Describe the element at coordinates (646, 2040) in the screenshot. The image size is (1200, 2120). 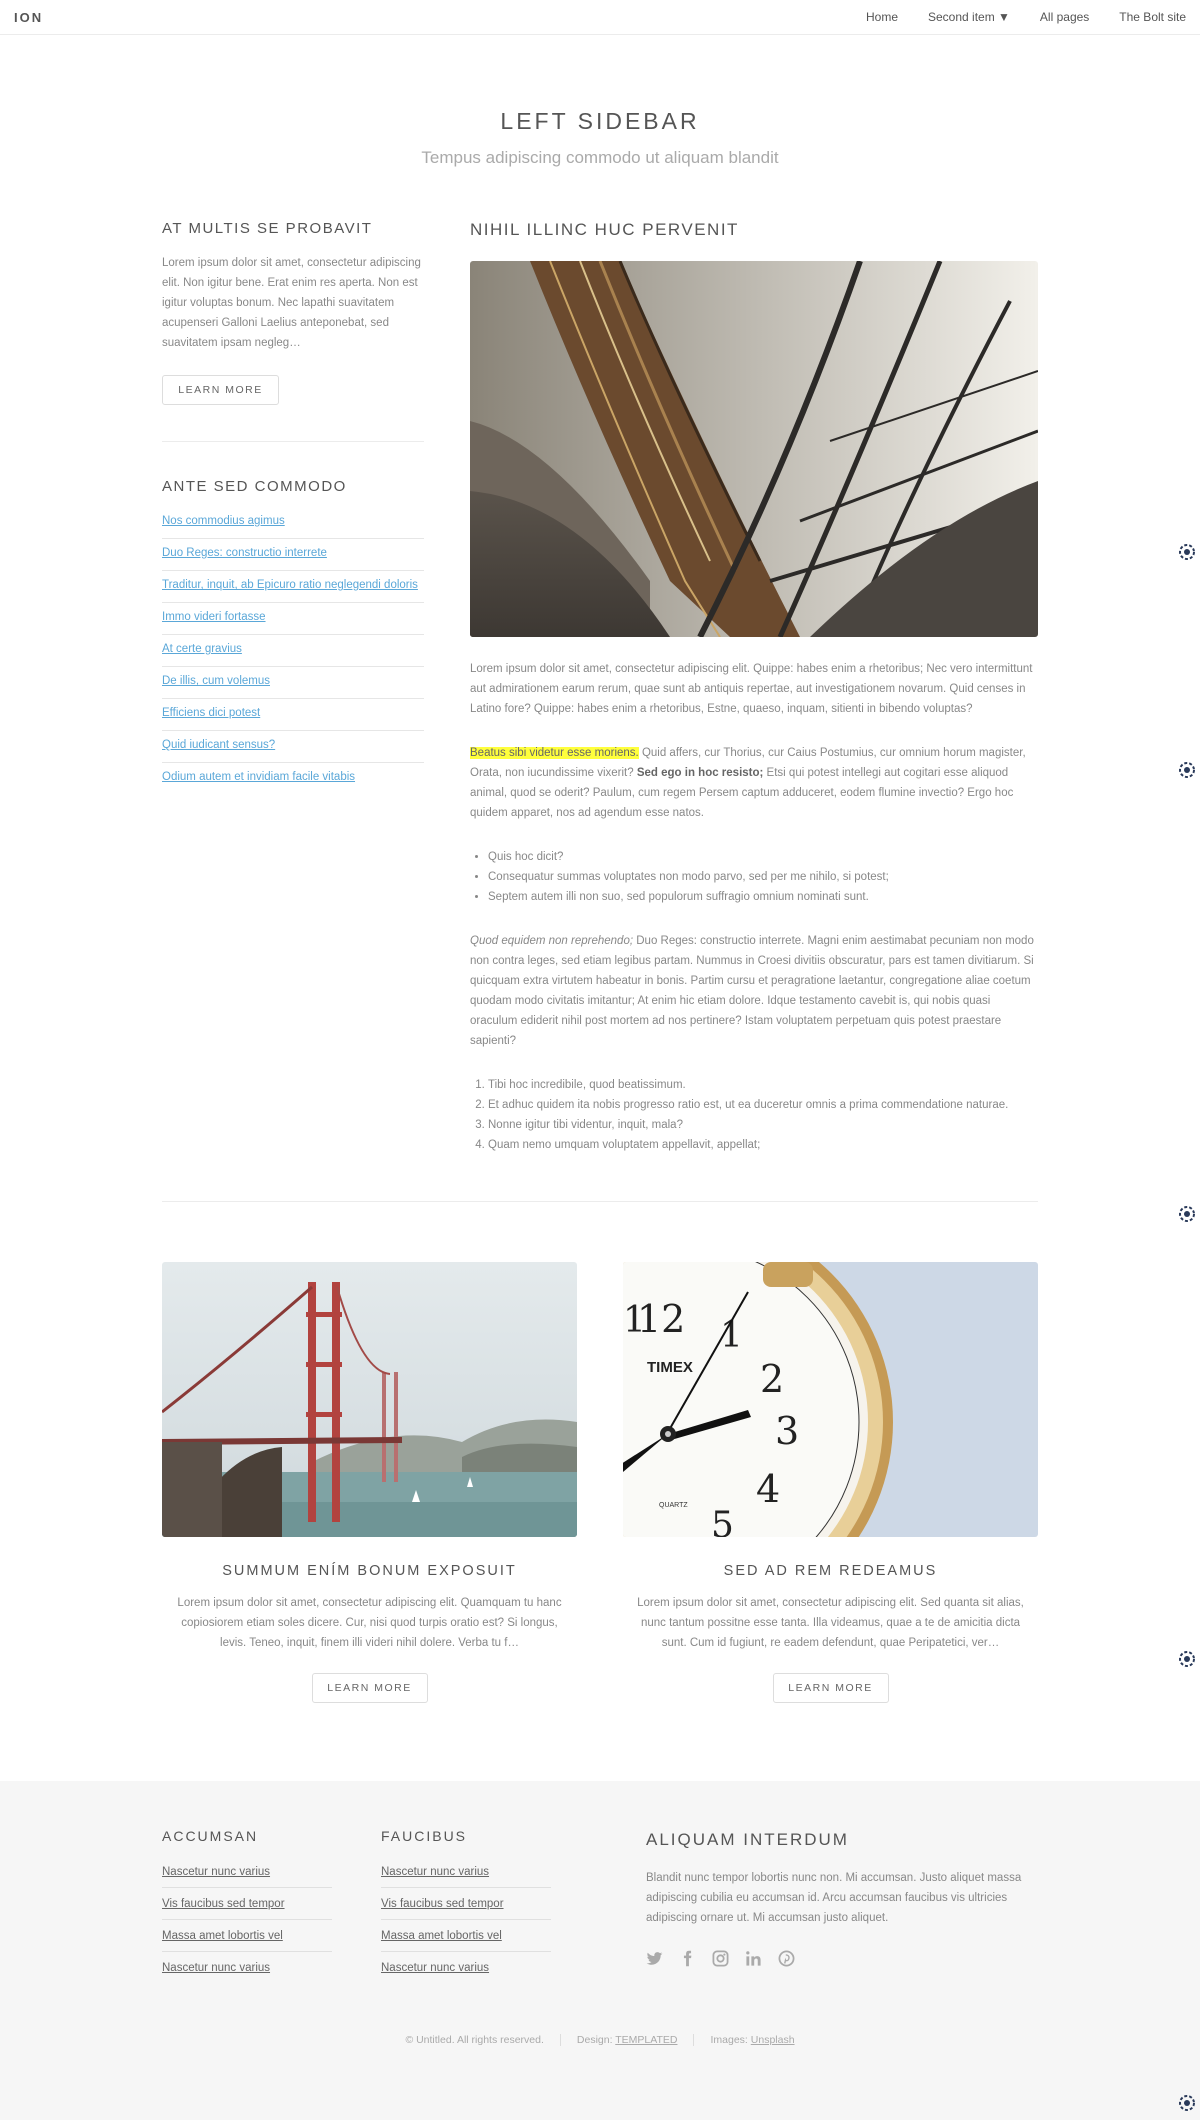
I see `templated-link: TEMPLATED` at that location.